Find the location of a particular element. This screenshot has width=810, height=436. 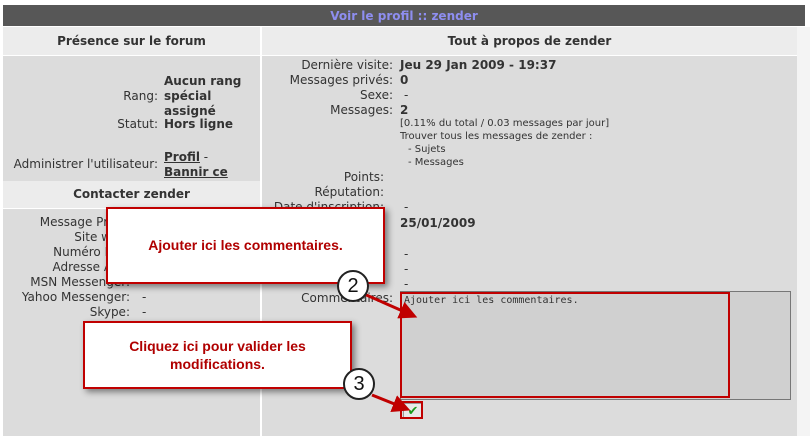

status-value: Hors ligne is located at coordinates (199, 124).